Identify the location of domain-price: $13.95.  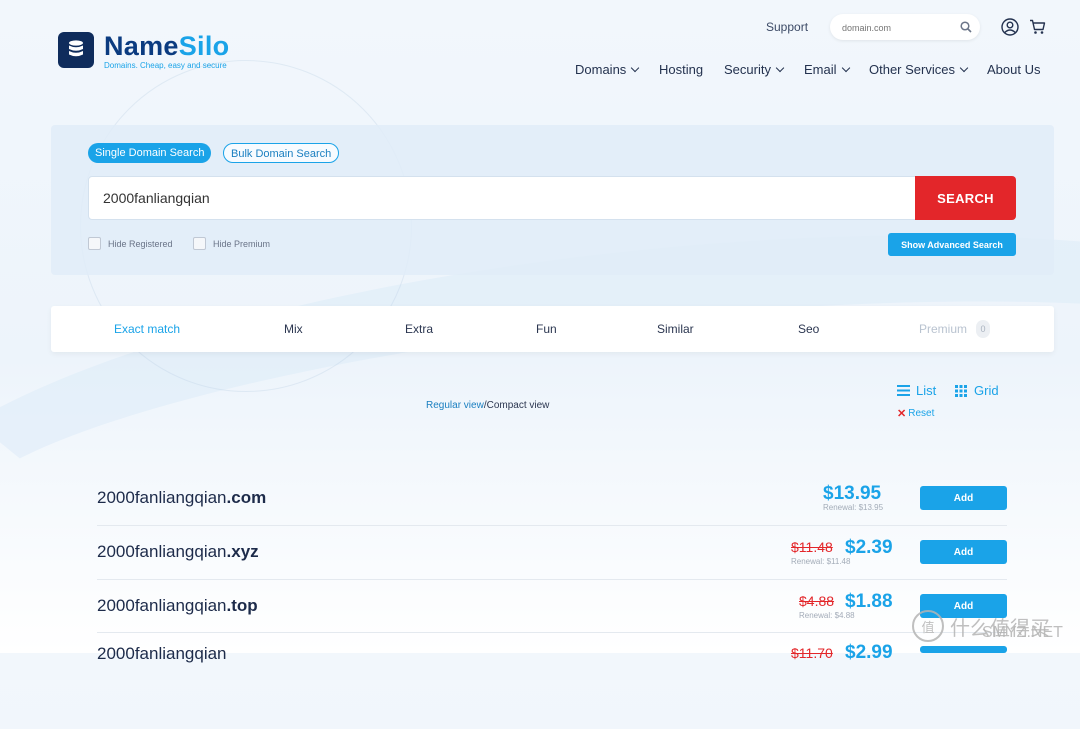
(852, 493).